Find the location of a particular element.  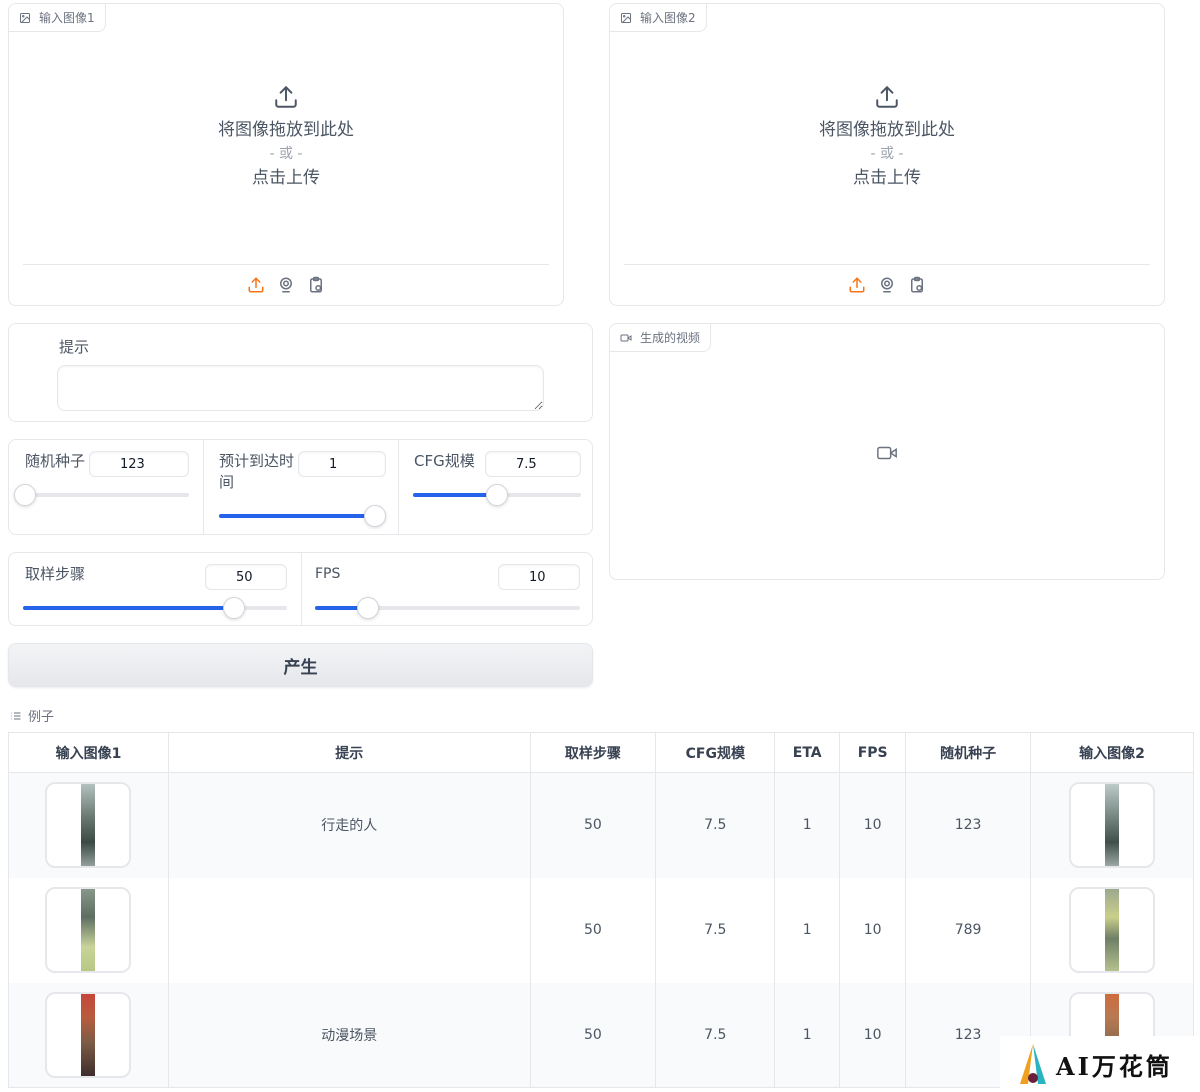

seed-slider is located at coordinates (101, 495).